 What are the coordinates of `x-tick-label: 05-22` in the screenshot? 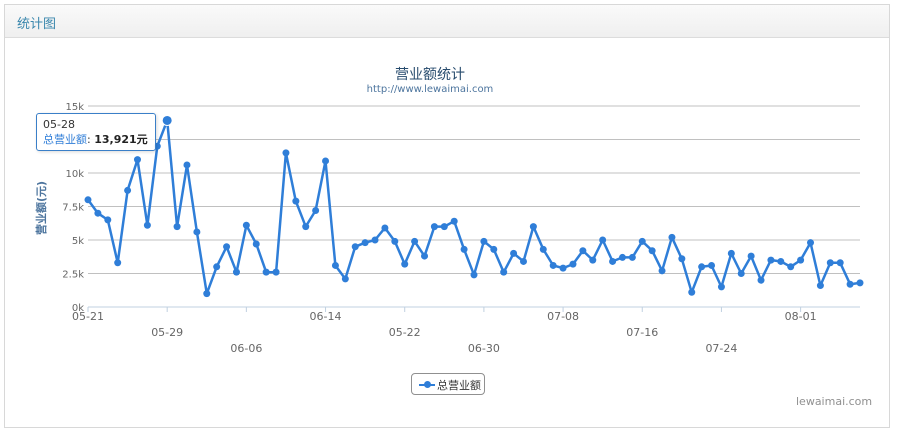 It's located at (405, 332).